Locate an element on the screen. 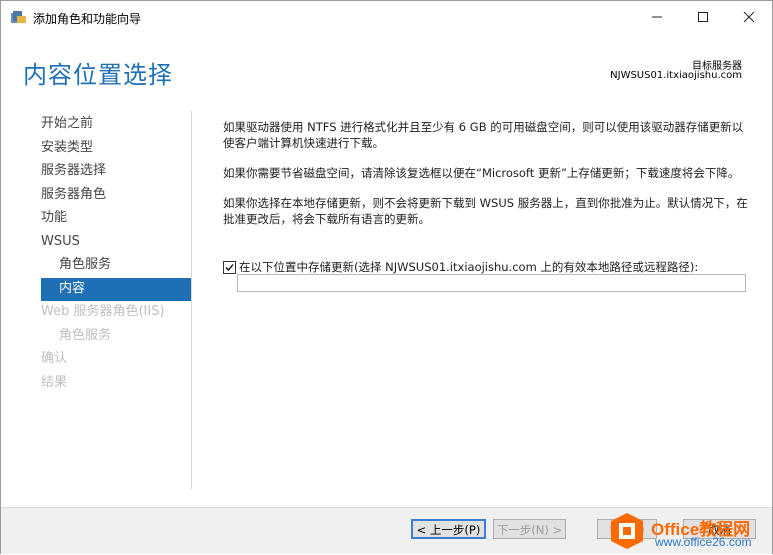 Image resolution: width=773 pixels, height=555 pixels. checkmark-icon is located at coordinates (229, 267).